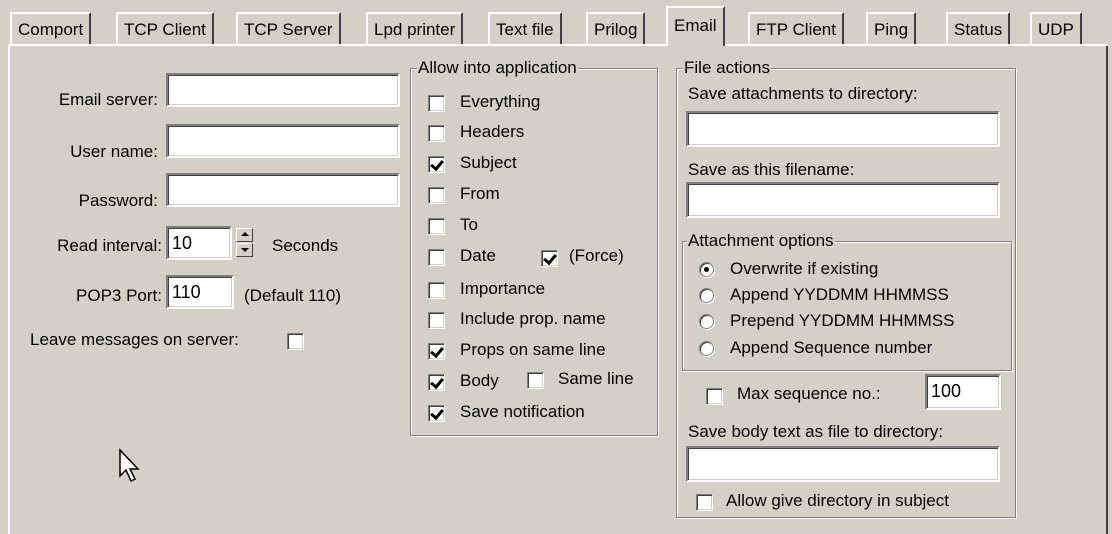  I want to click on tab-comport: Comport, so click(51, 28).